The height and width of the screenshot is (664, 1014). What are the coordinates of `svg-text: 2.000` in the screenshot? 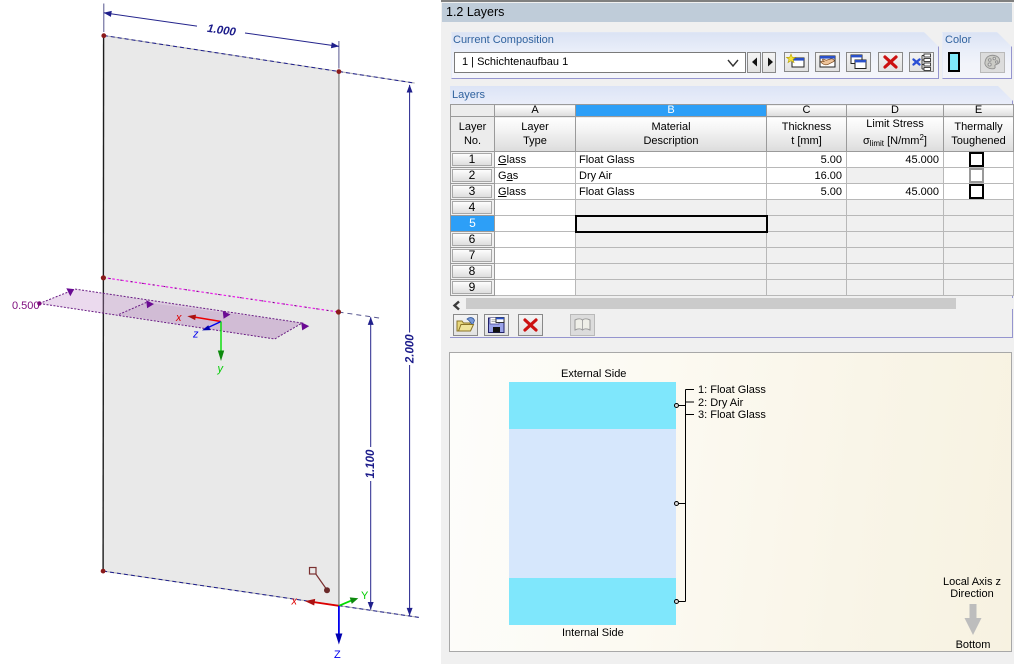 It's located at (410, 349).